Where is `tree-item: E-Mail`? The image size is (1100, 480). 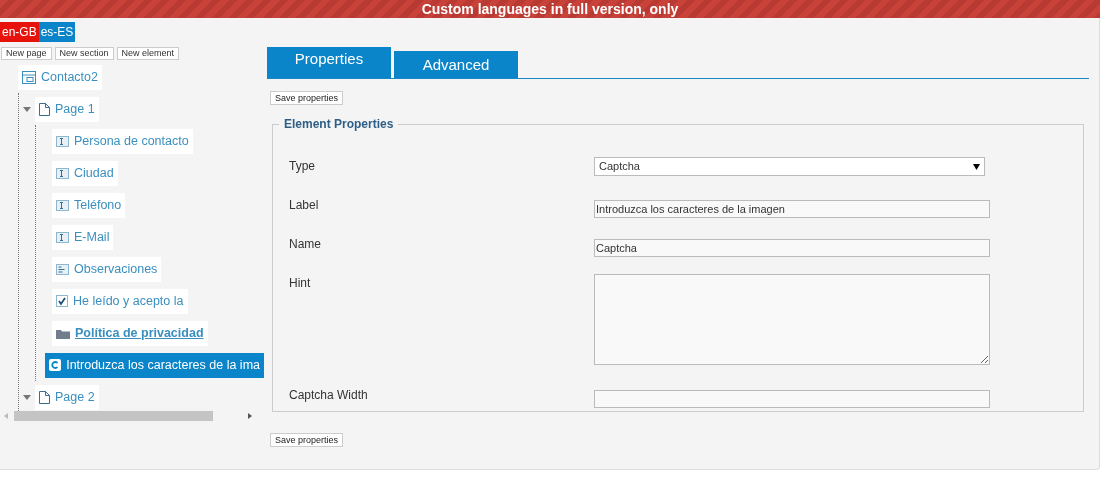
tree-item: E-Mail is located at coordinates (83, 237).